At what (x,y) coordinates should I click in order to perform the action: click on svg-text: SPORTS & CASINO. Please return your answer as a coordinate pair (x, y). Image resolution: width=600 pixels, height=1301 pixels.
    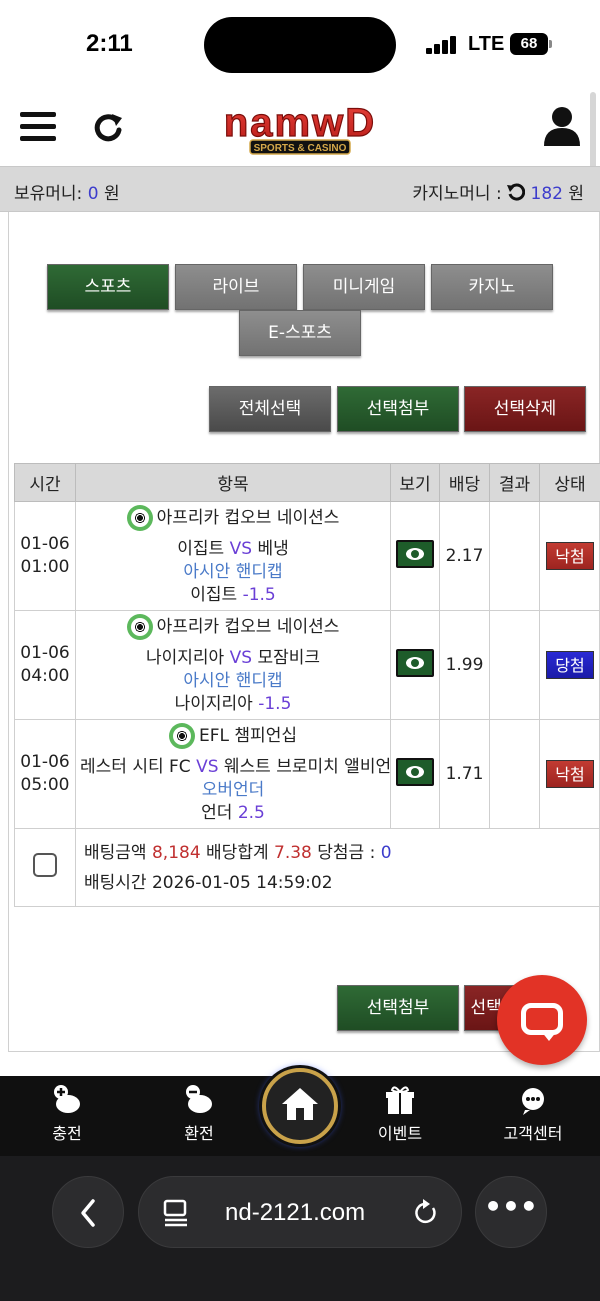
    Looking at the image, I should click on (300, 148).